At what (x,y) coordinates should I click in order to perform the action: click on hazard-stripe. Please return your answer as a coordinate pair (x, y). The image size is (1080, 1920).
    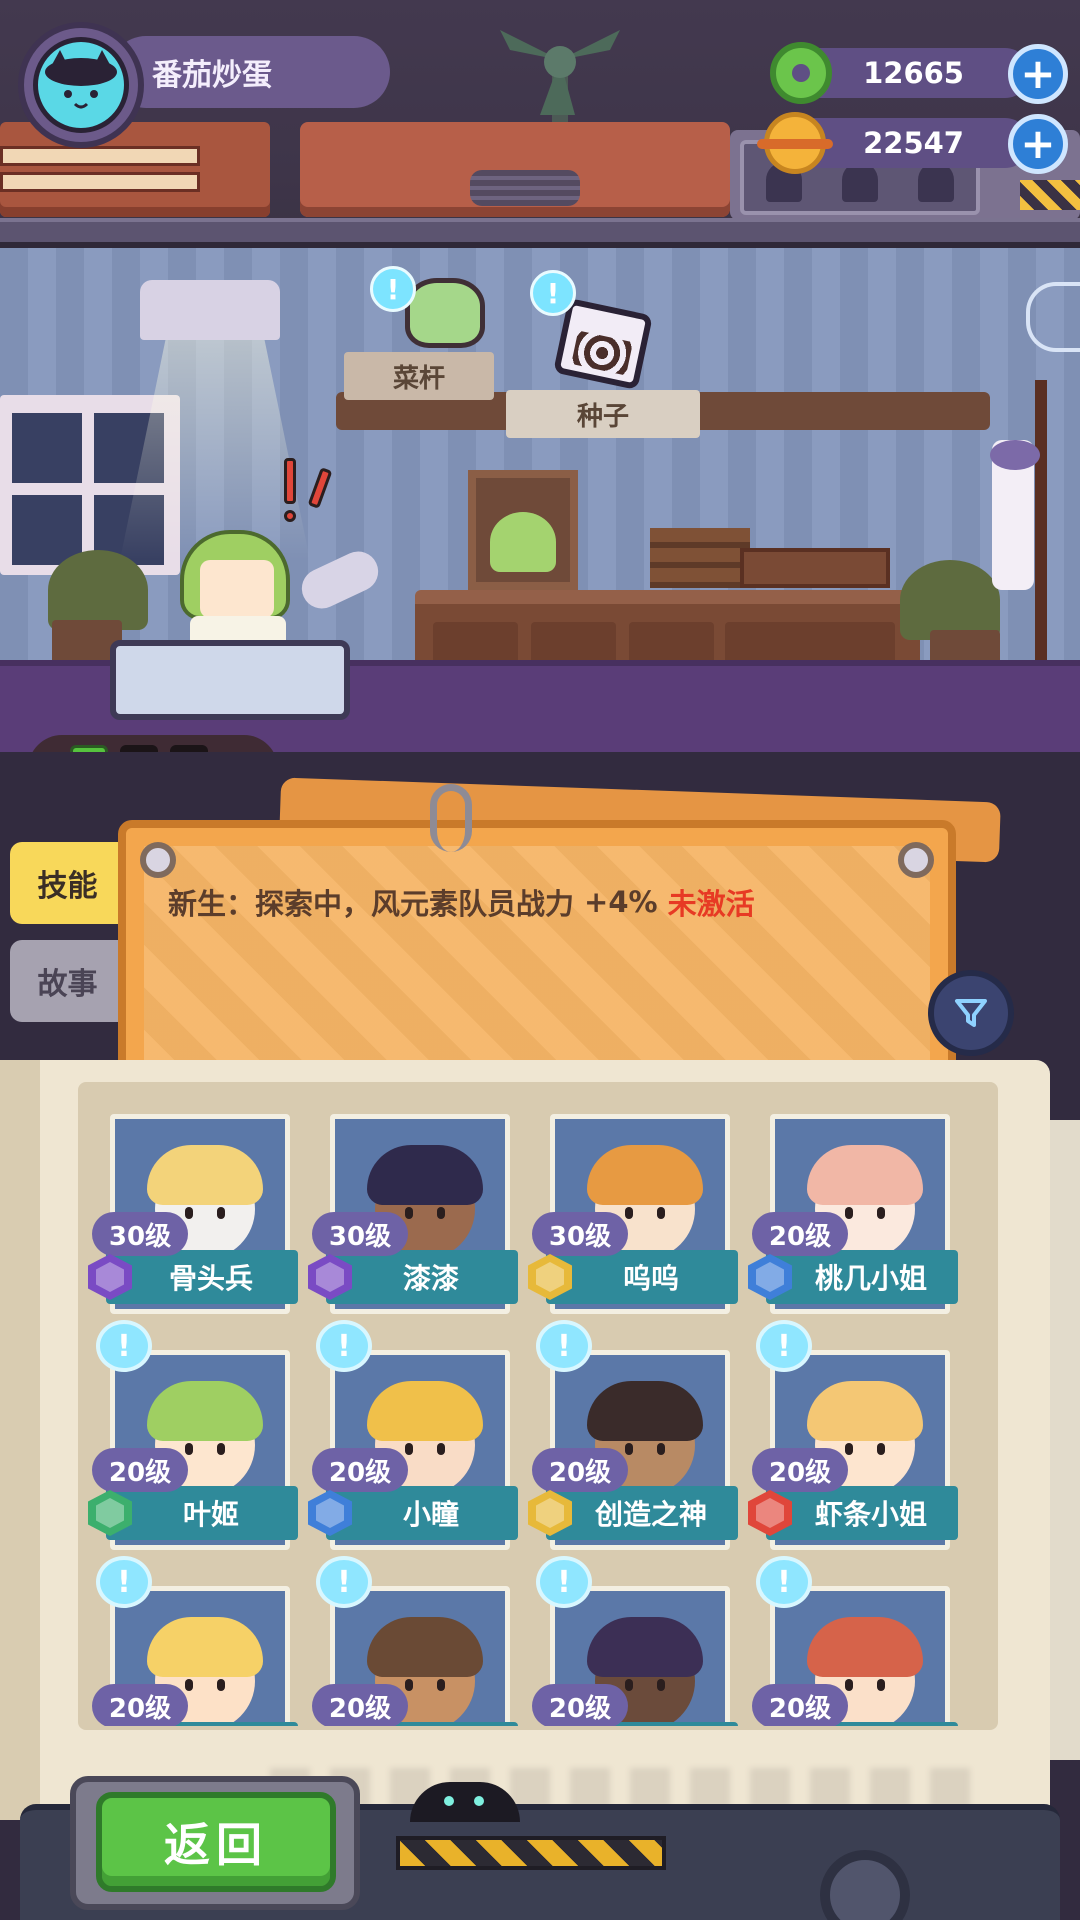
    Looking at the image, I should click on (1050, 195).